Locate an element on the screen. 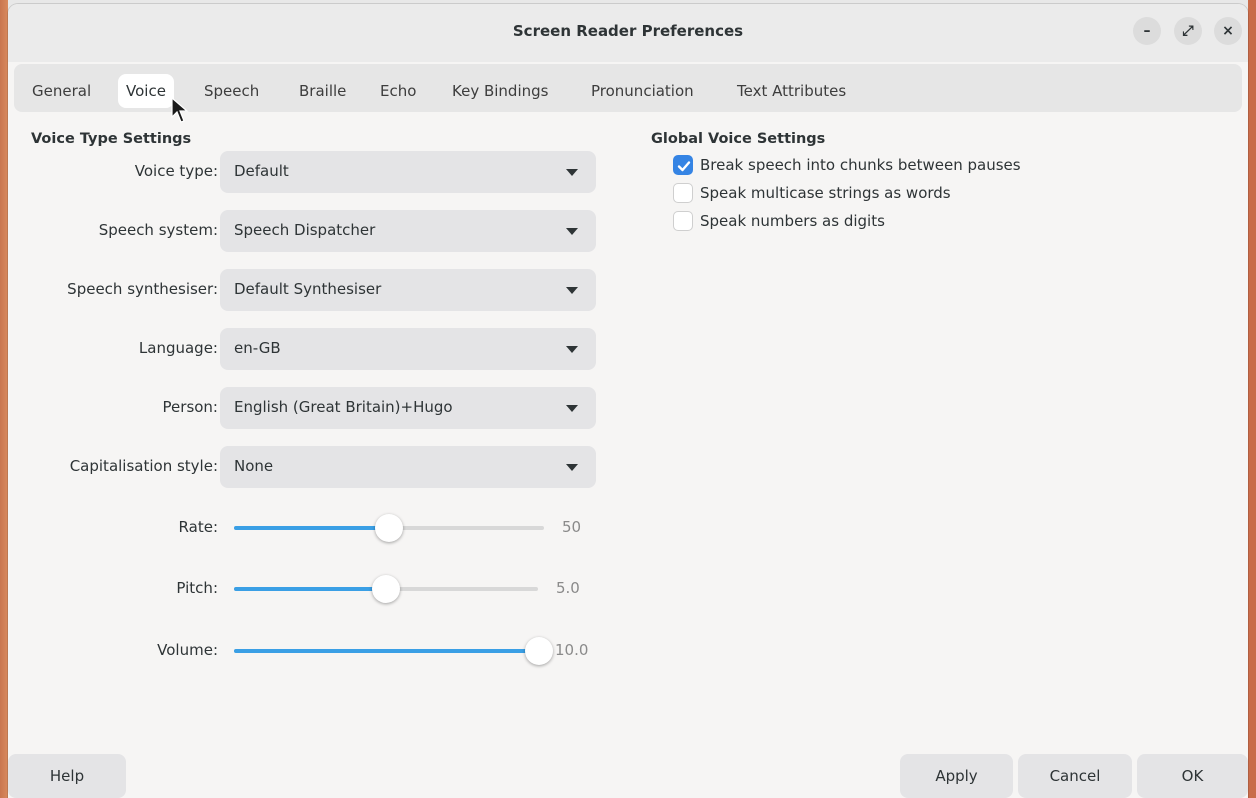 This screenshot has width=1256, height=798. apply-button: Apply is located at coordinates (956, 776).